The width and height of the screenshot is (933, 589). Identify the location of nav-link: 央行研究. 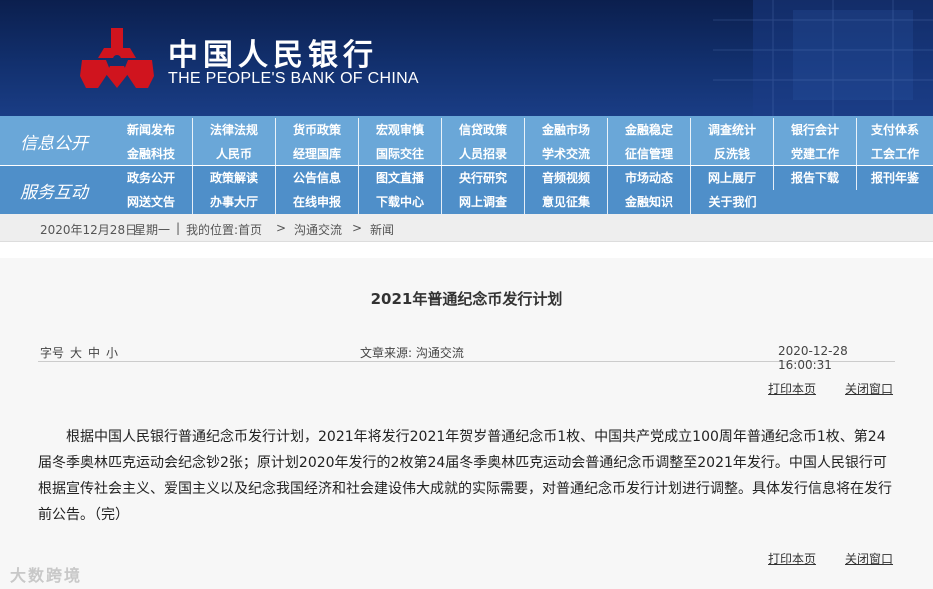
(483, 178).